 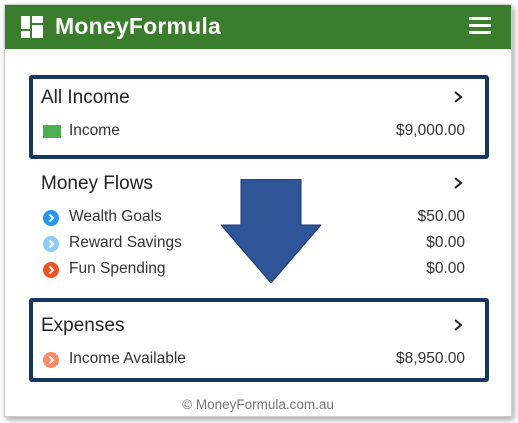 What do you see at coordinates (97, 183) in the screenshot?
I see `section-title: Money Flows` at bounding box center [97, 183].